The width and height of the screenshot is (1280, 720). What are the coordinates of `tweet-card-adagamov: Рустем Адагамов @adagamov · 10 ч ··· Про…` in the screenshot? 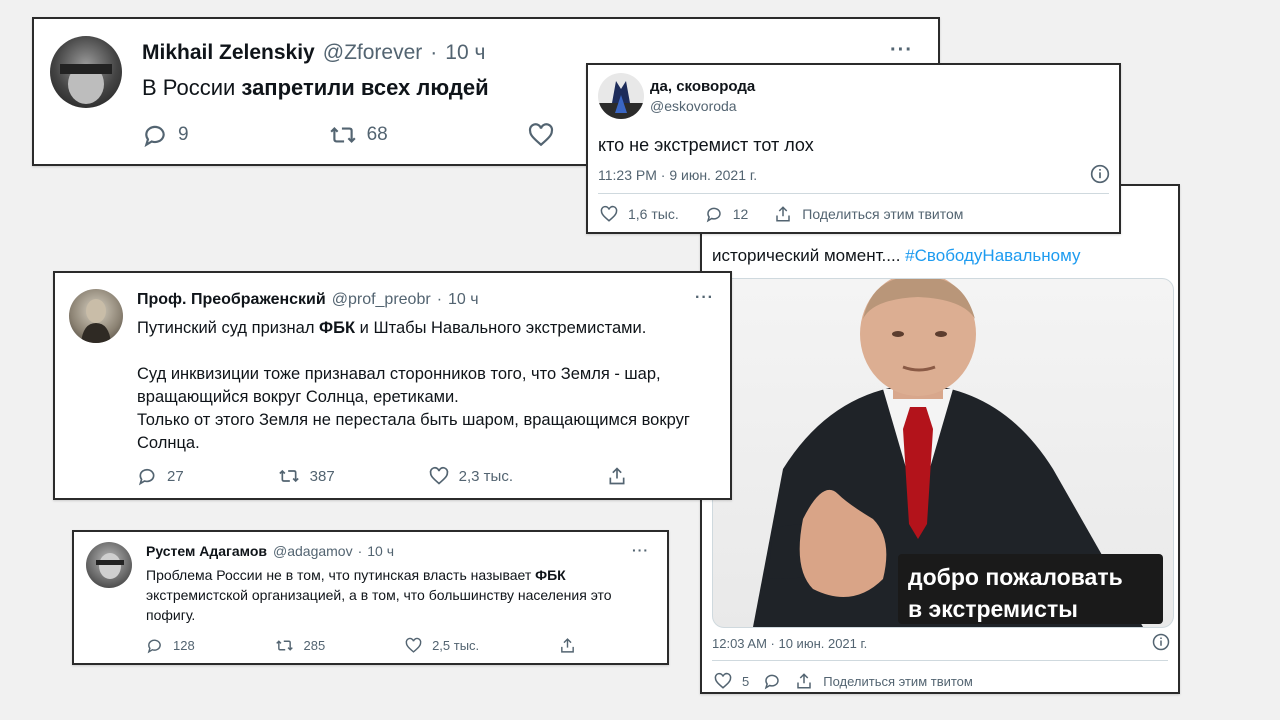 It's located at (370, 597).